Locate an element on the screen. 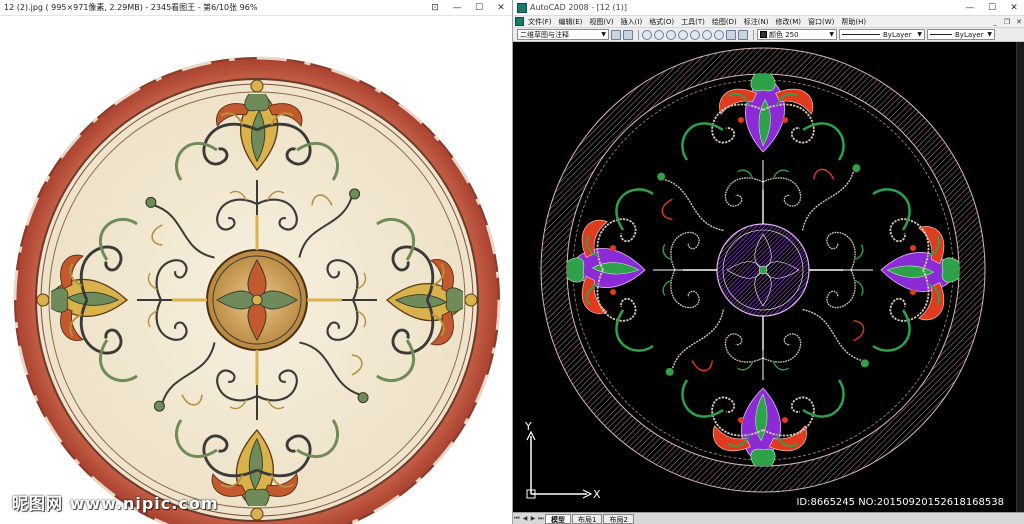  pan-icon is located at coordinates (647, 34).